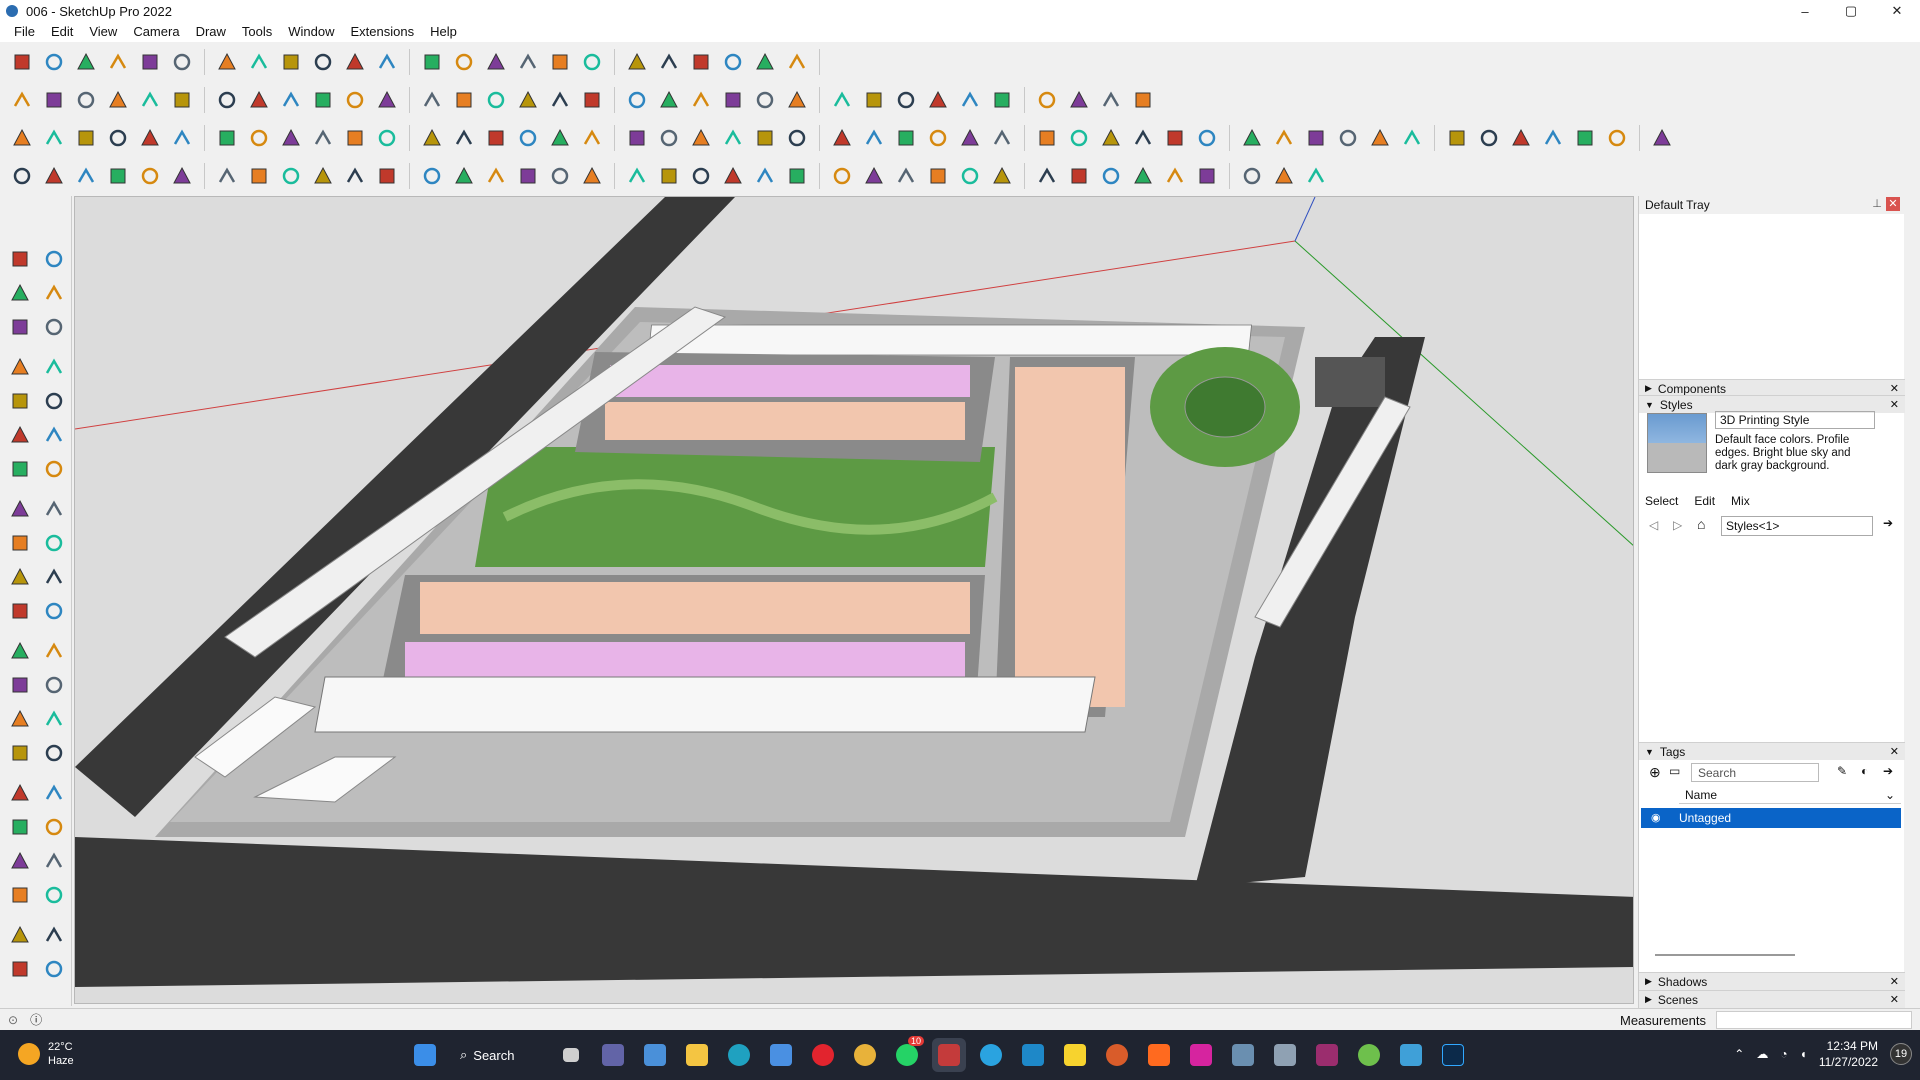 This screenshot has width=1920, height=1080. I want to click on close-button: ✕, so click(1897, 11).